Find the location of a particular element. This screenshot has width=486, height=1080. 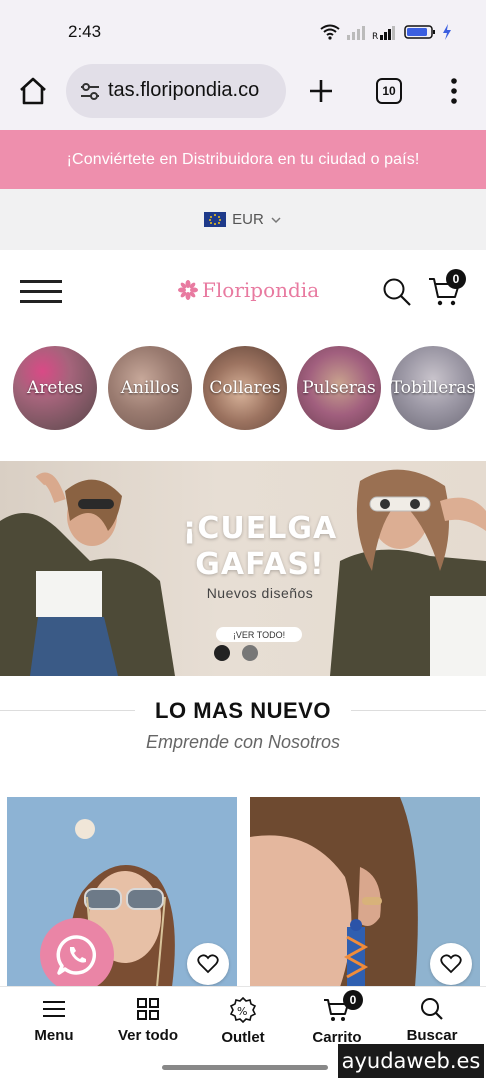

category-label: Anillos is located at coordinates (150, 388).